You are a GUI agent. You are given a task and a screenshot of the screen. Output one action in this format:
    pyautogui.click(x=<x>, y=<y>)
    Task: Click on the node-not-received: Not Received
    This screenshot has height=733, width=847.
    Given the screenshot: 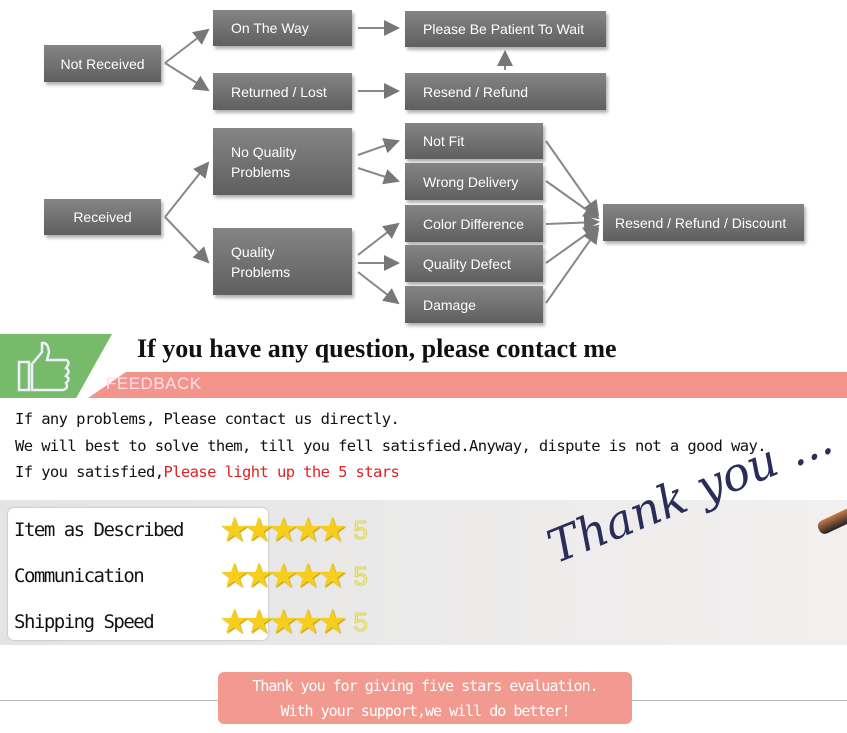 What is the action you would take?
    pyautogui.click(x=102, y=63)
    